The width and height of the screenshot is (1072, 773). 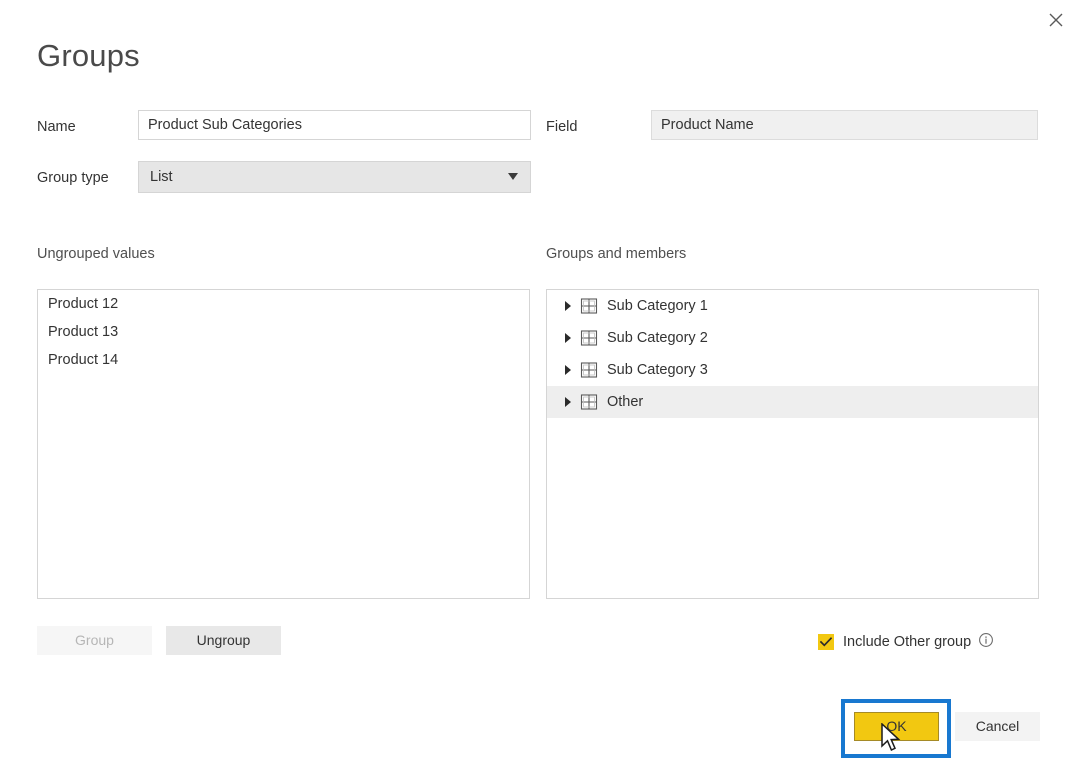 I want to click on tree-item: Sub Category 3, so click(x=792, y=370).